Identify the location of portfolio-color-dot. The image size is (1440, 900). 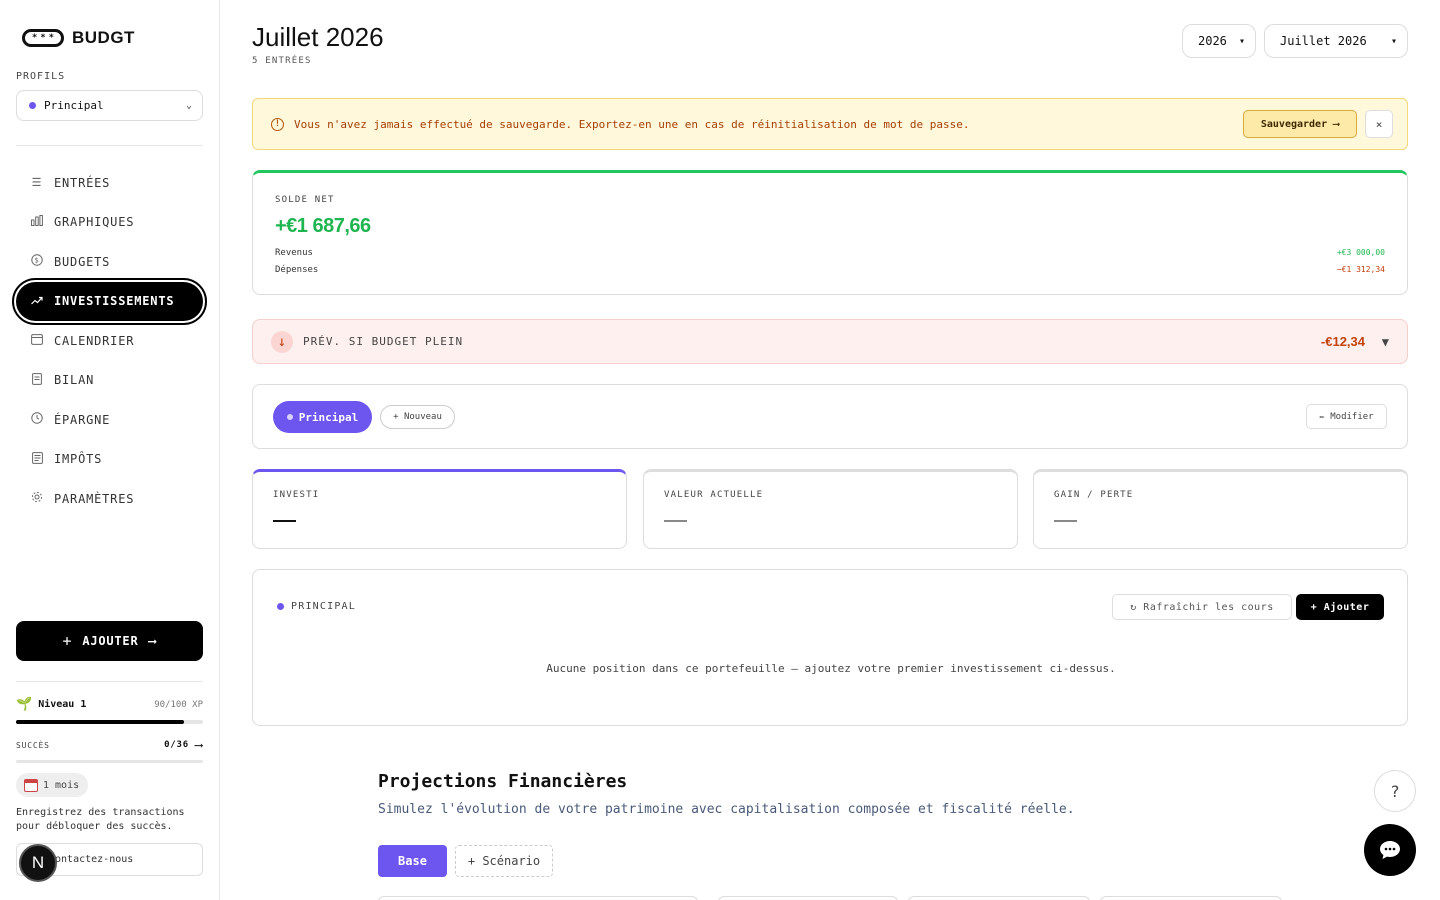
(289, 417).